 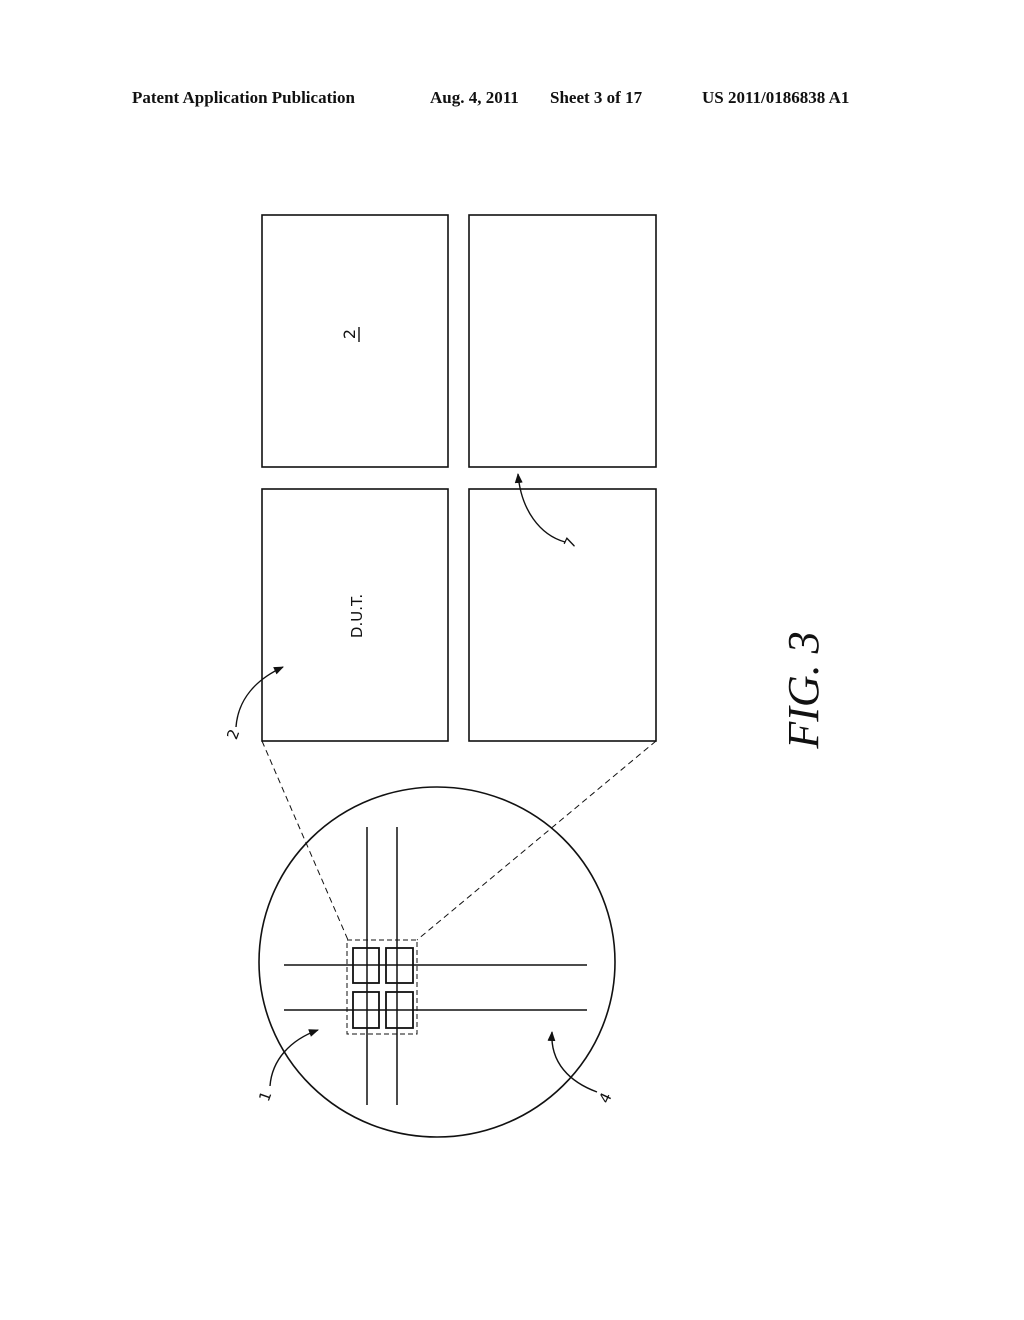 What do you see at coordinates (570, 543) in the screenshot?
I see `ref-7-label: 7` at bounding box center [570, 543].